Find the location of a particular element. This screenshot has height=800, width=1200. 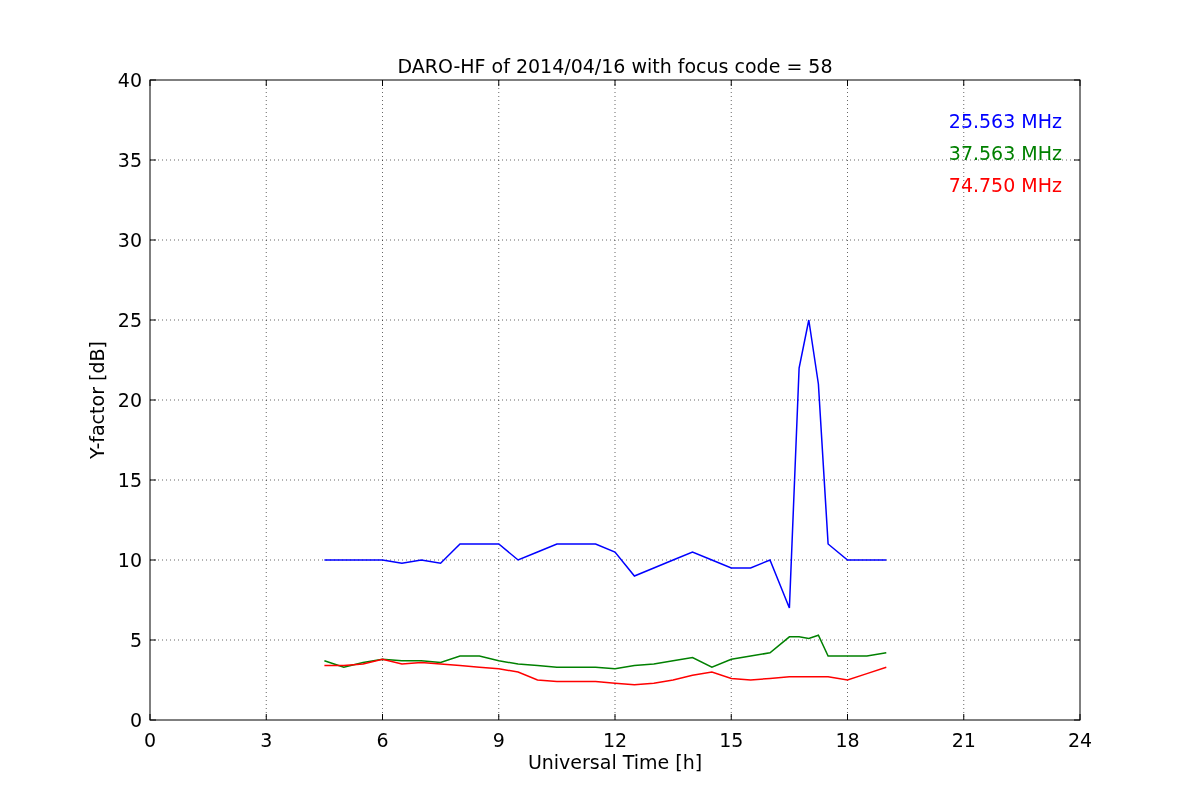

tick-label: 40 is located at coordinates (129, 80).